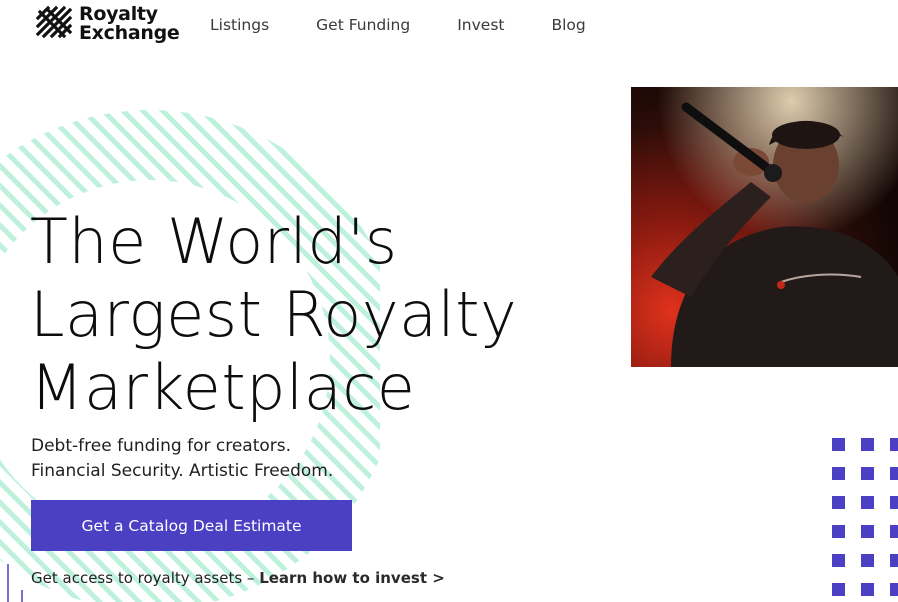  What do you see at coordinates (161, 446) in the screenshot?
I see `hero-subline-1: Debt-free funding for creators.` at bounding box center [161, 446].